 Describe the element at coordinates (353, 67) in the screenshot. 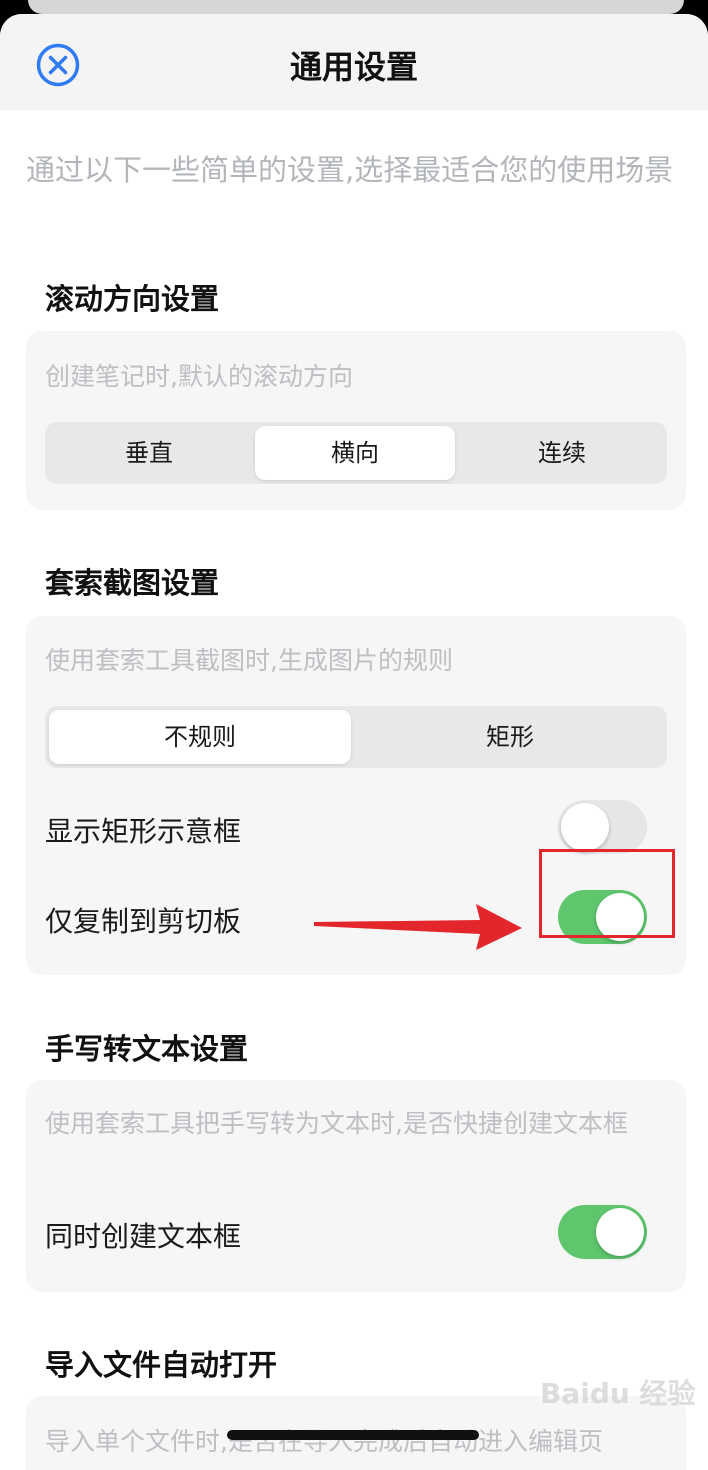

I see `page-title: 通用设置` at that location.